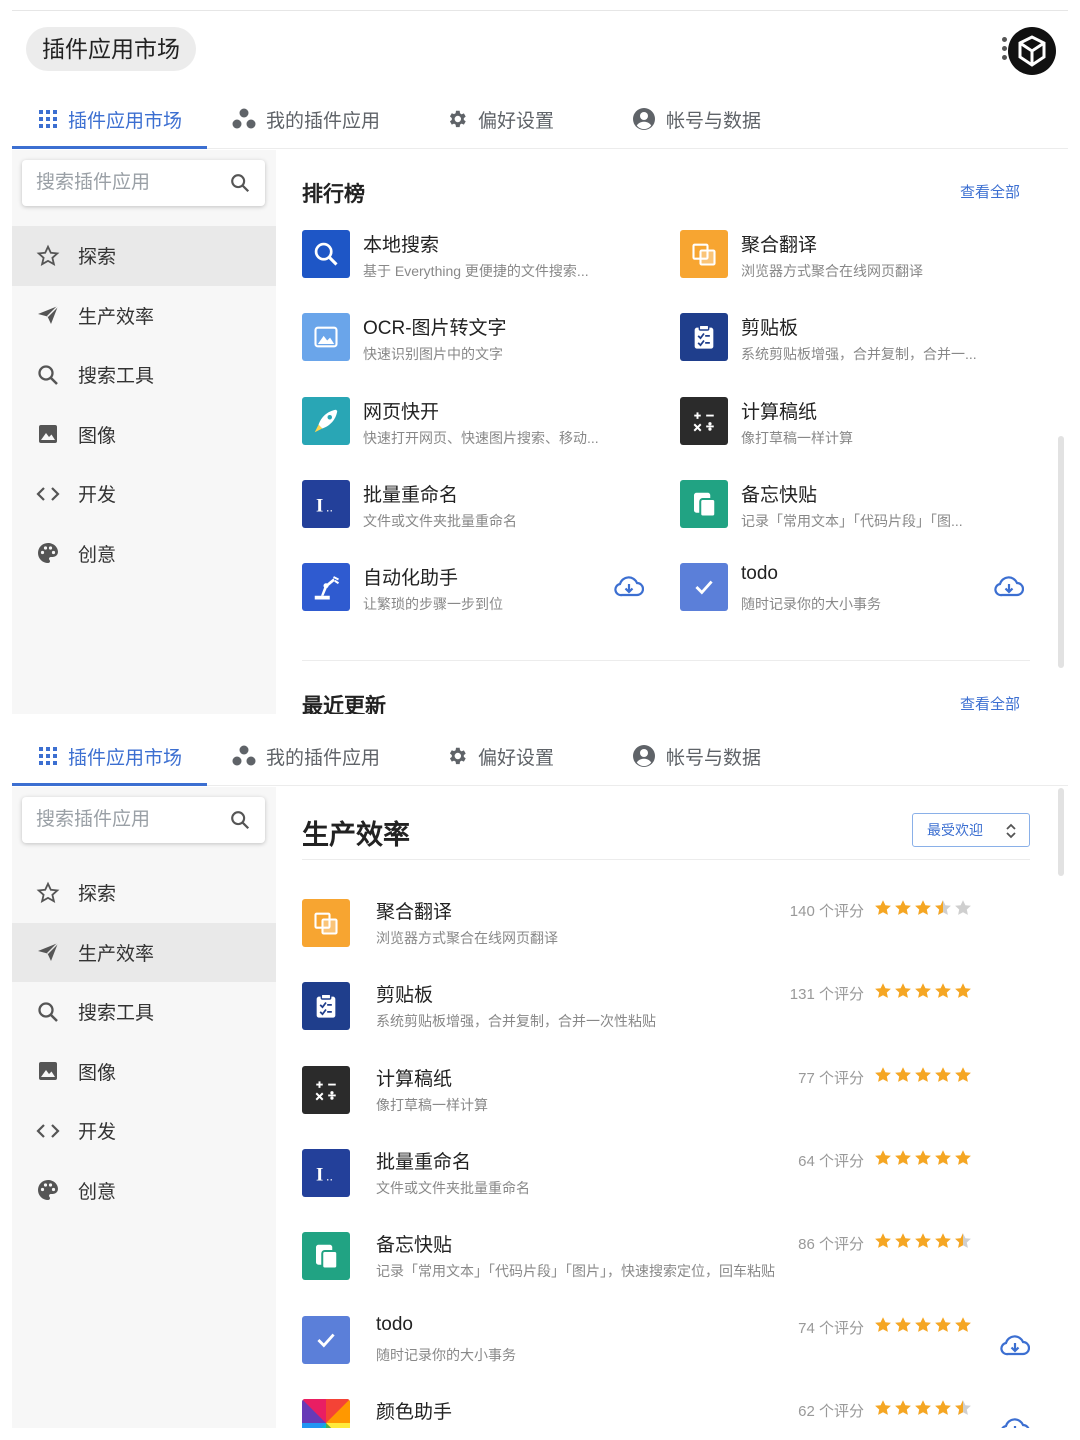  What do you see at coordinates (482, 589) in the screenshot?
I see `plugin-card: 自动化助手 让繁琐的步骤一步到位` at bounding box center [482, 589].